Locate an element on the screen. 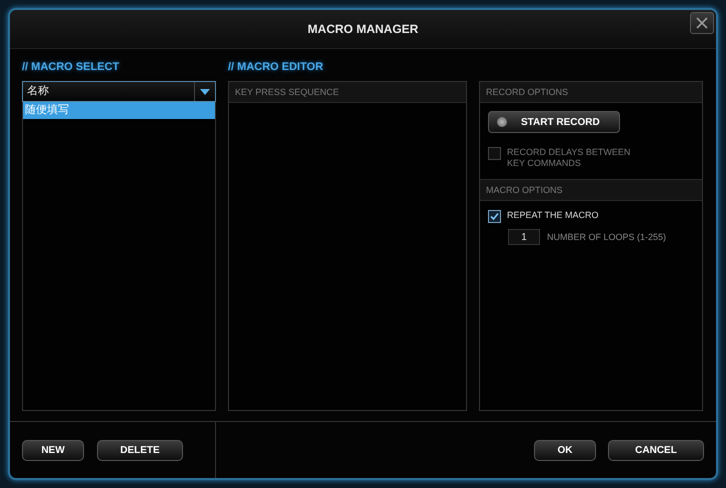 The image size is (726, 488). panel-title: KEY PRESS SEQUENCE is located at coordinates (287, 92).